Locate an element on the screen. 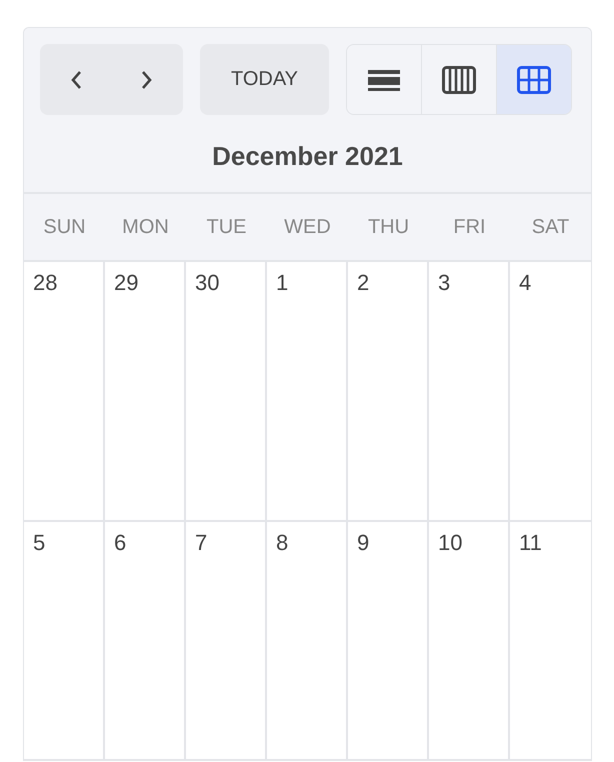 The image size is (614, 762). view-button is located at coordinates (533, 79).